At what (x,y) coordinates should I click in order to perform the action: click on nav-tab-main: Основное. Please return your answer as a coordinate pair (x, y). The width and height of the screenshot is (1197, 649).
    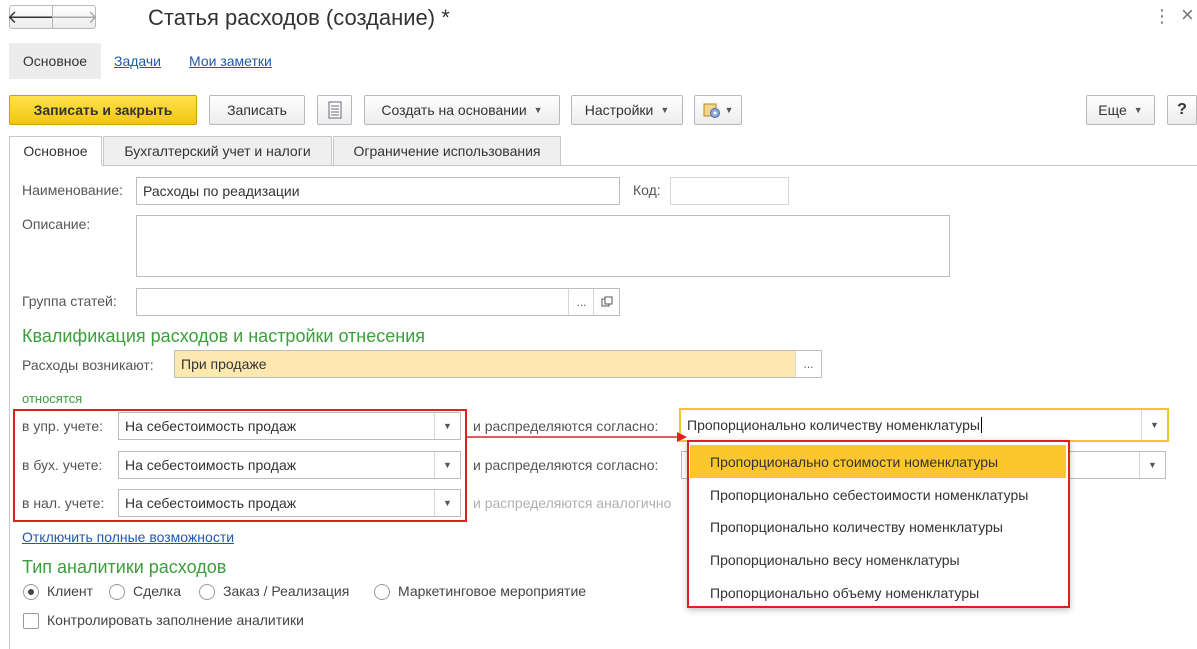
    Looking at the image, I should click on (55, 61).